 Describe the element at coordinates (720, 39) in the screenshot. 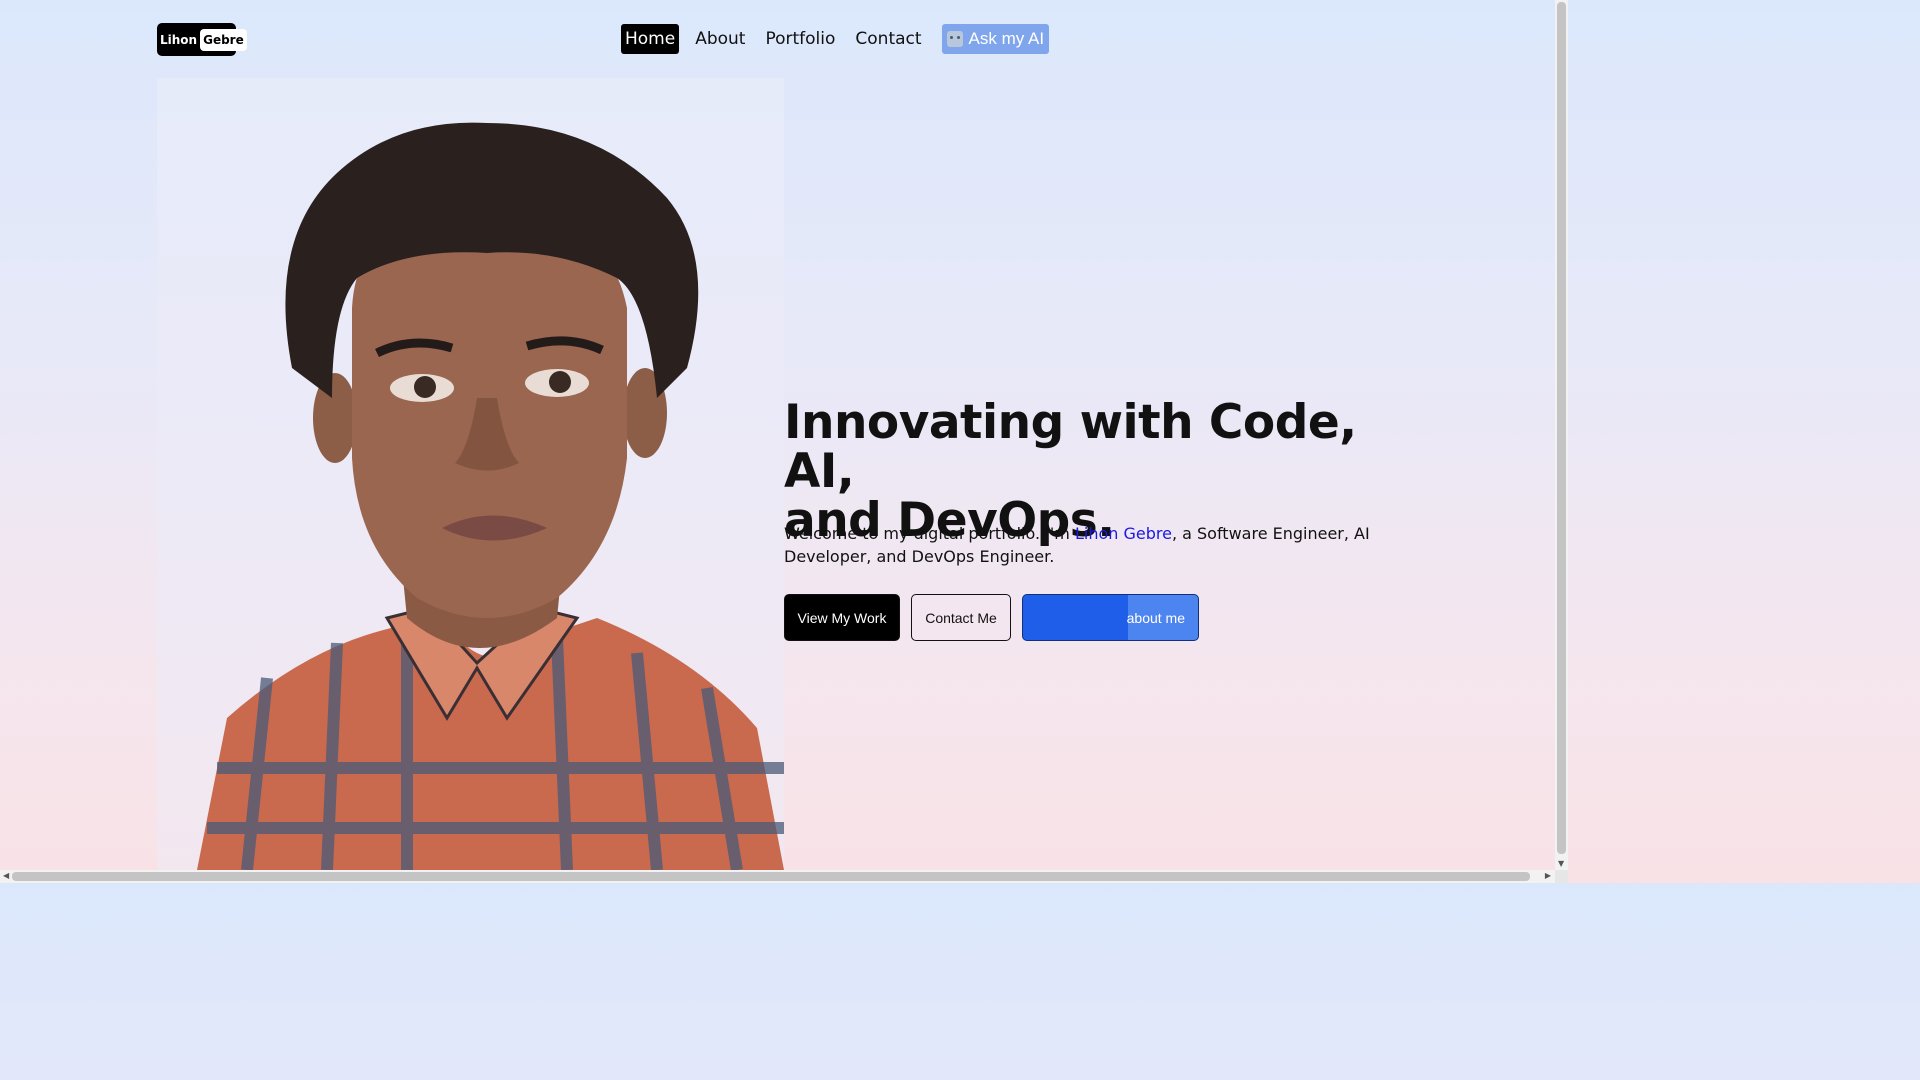

I see `nav-about: About` at that location.